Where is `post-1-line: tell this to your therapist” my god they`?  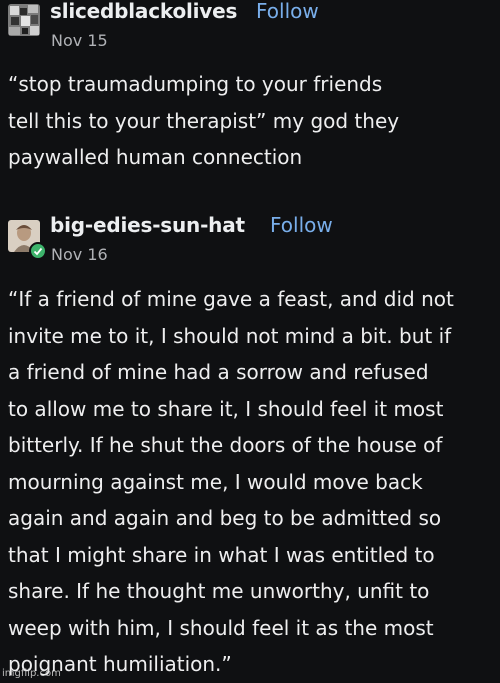 post-1-line: tell this to your therapist” my god they is located at coordinates (204, 120).